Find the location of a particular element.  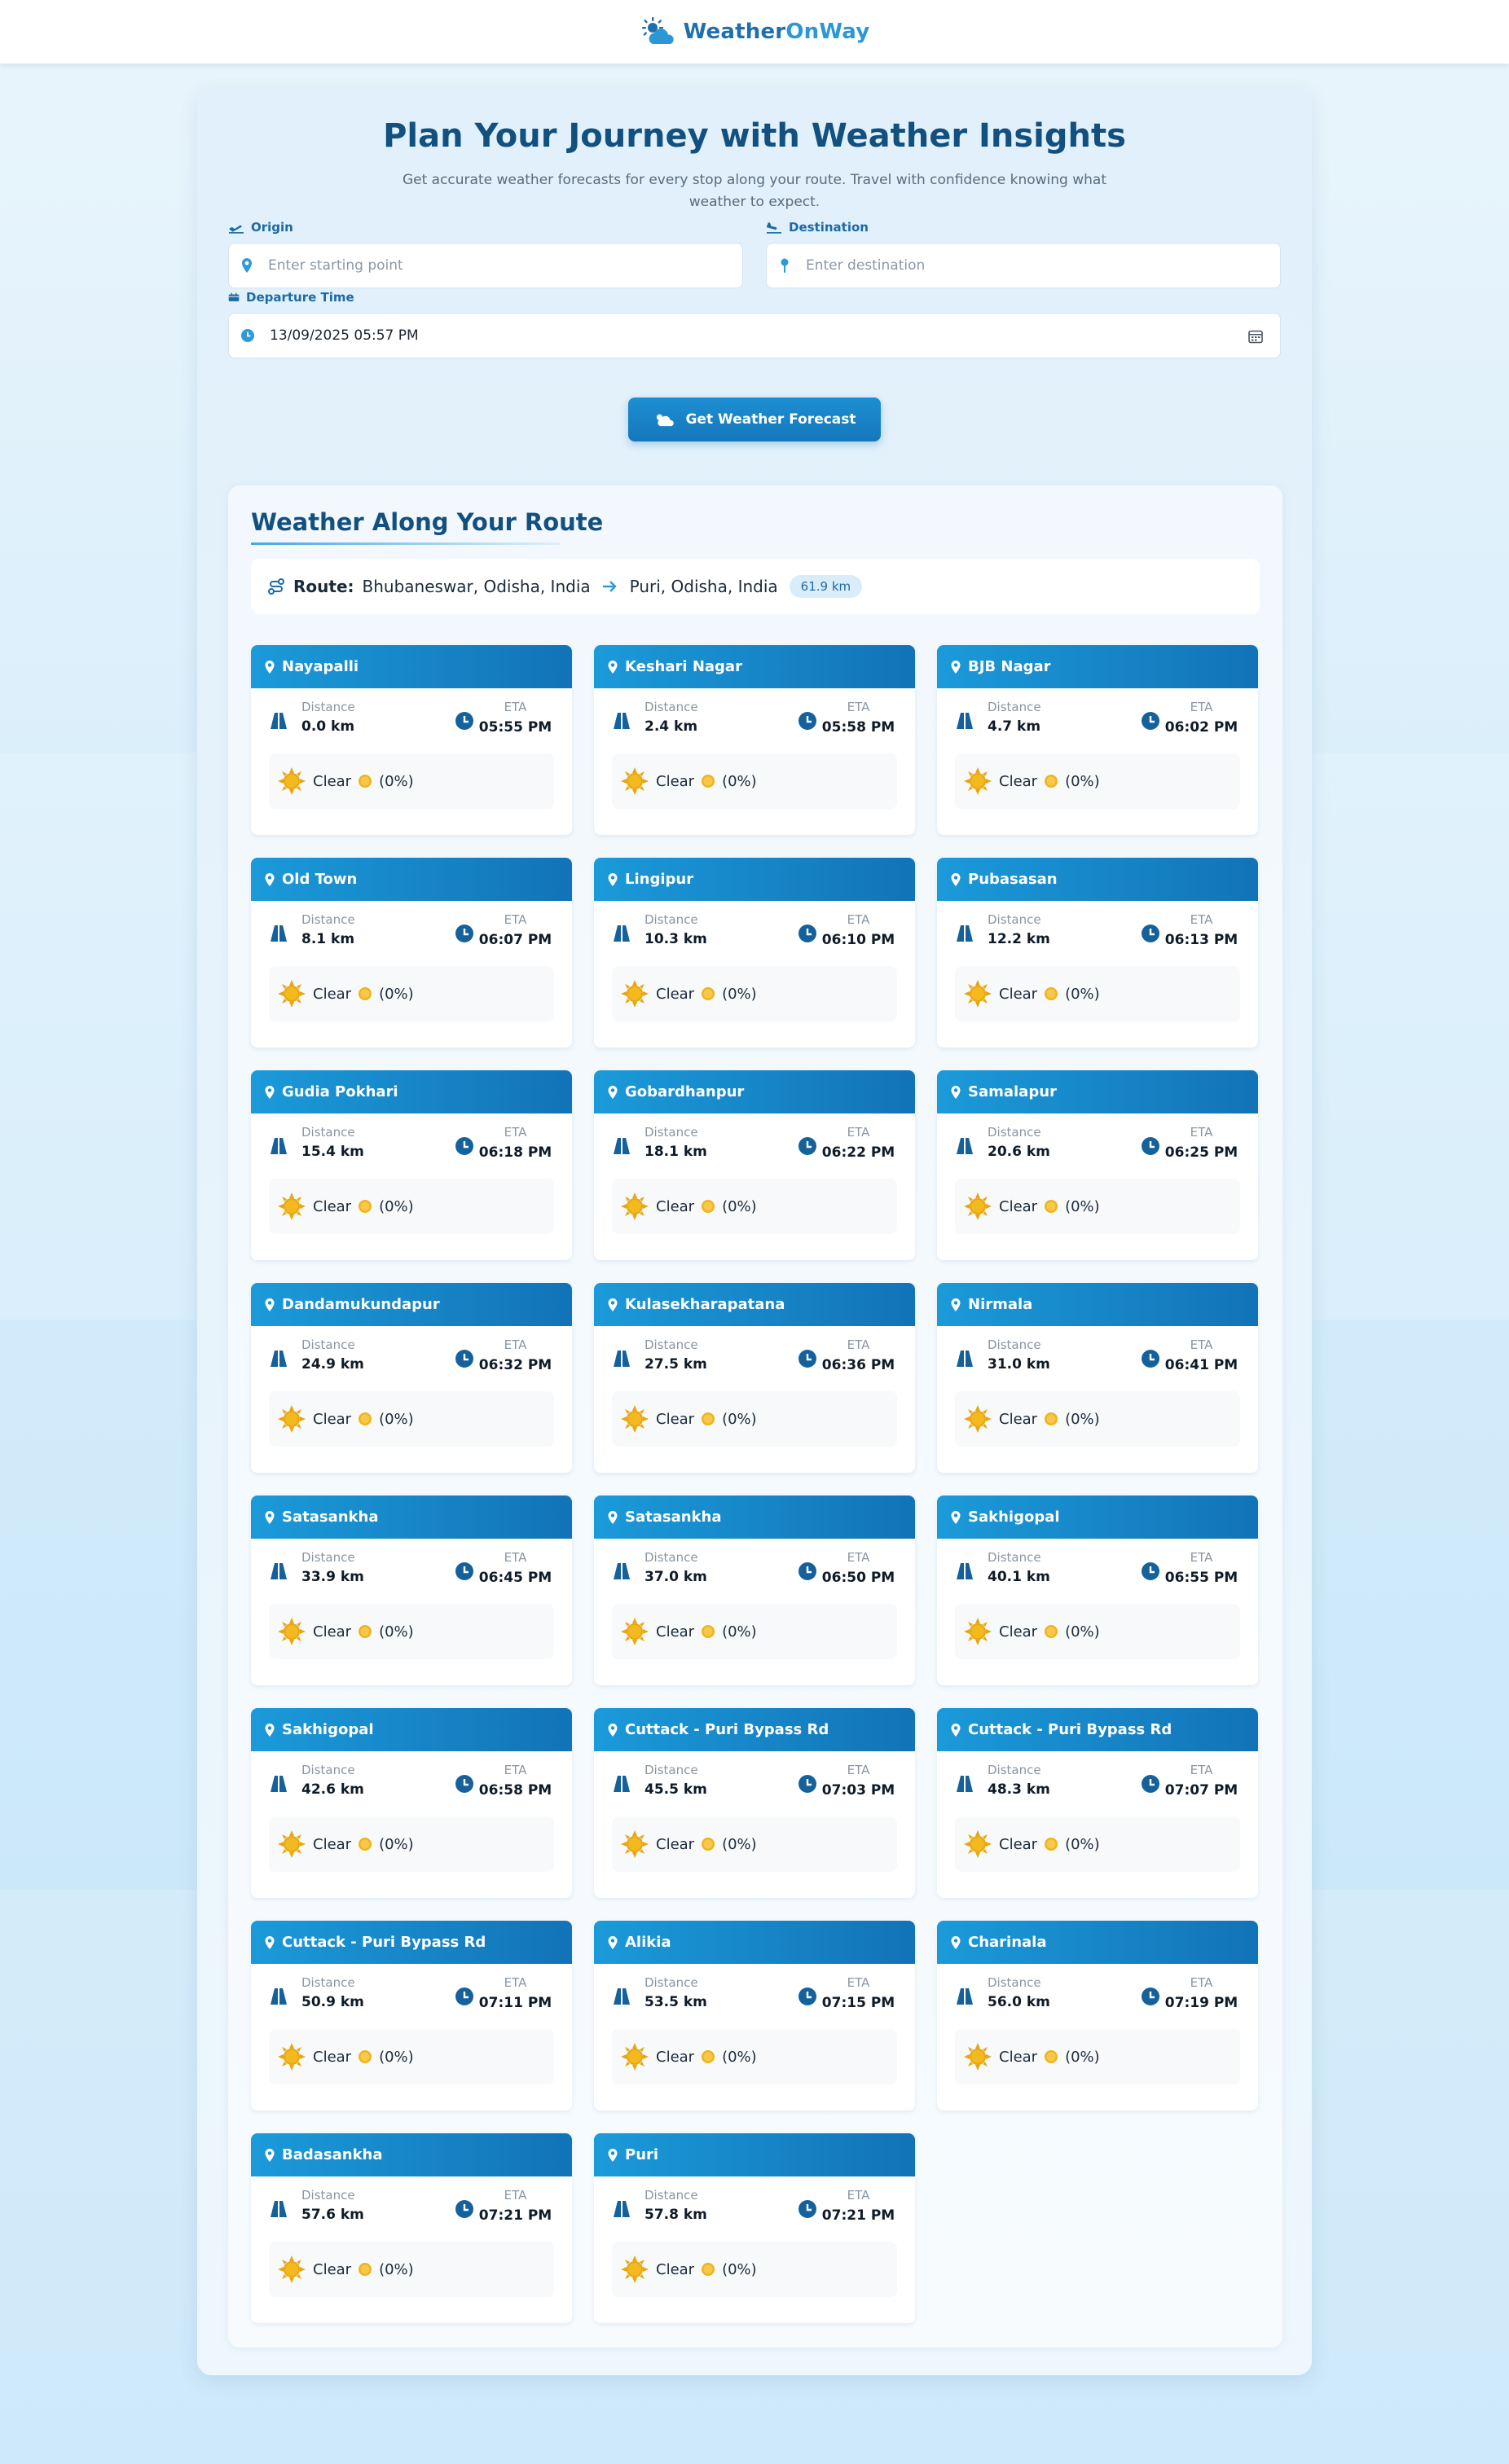

cloud-sun-icon is located at coordinates (666, 420).